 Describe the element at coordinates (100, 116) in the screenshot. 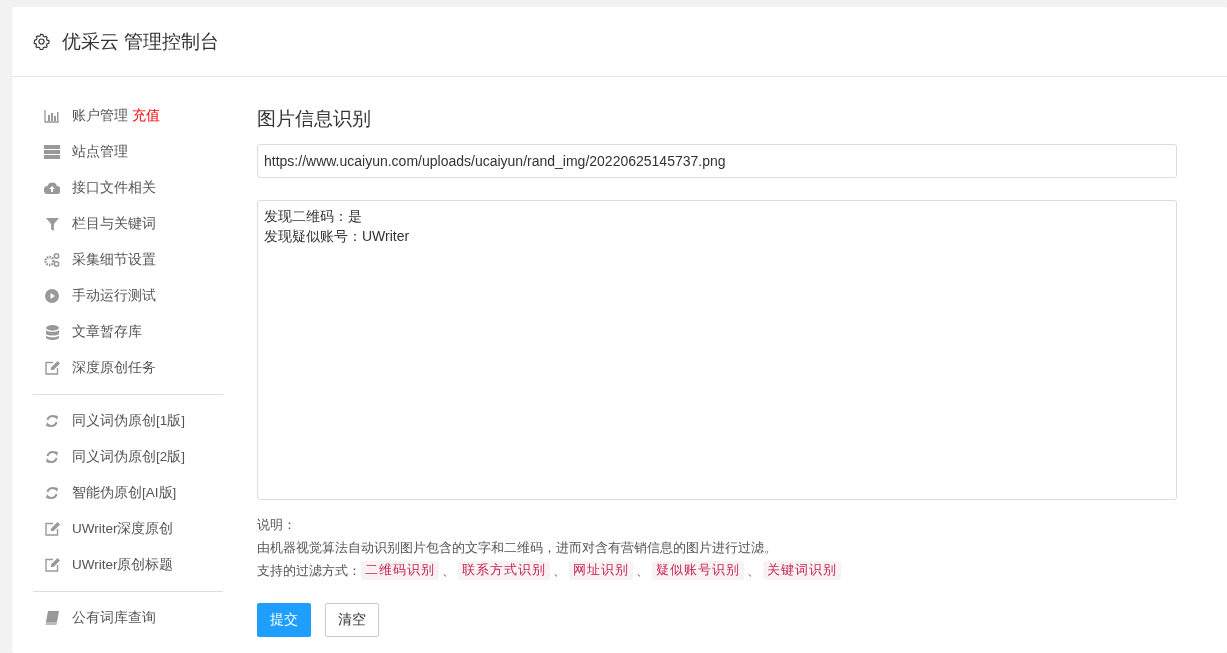

I see `sidebar-link: 账户管理` at that location.